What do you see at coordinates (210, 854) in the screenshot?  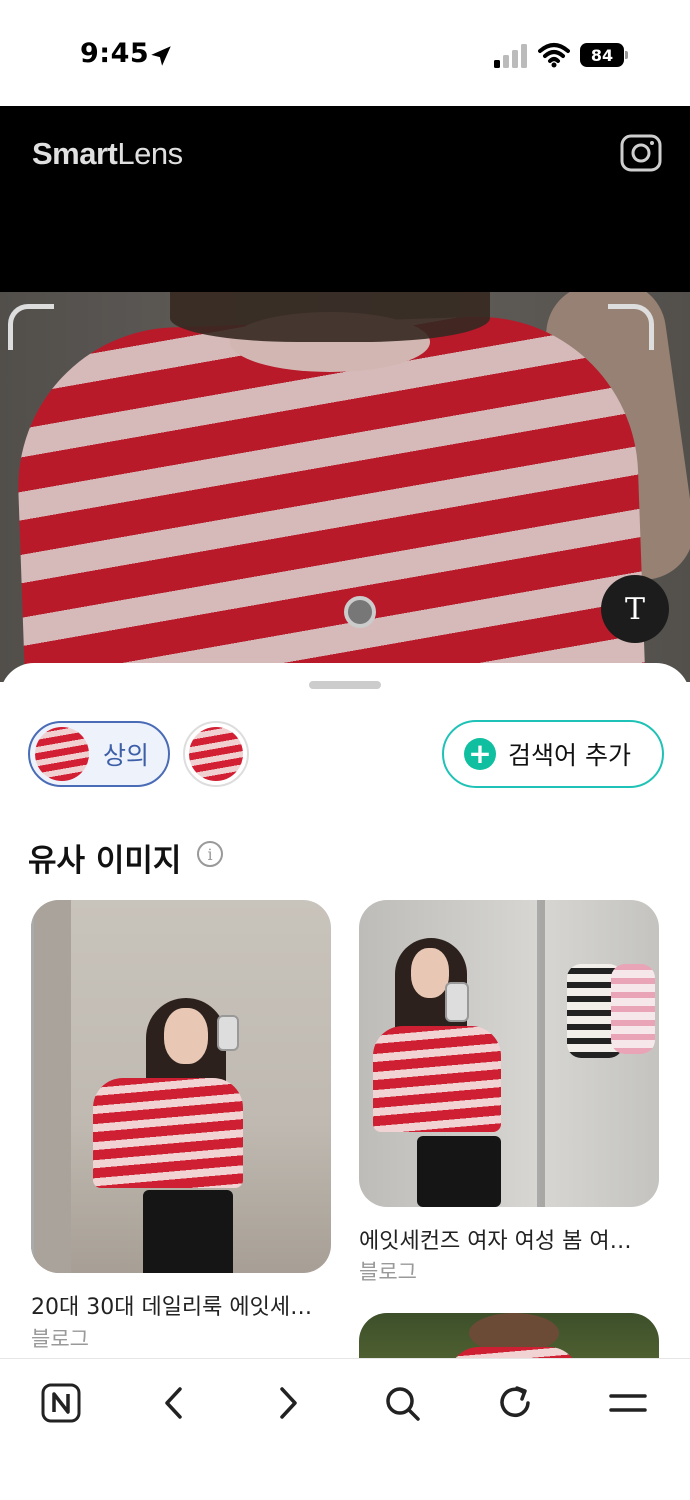 I see `info-icon: i` at bounding box center [210, 854].